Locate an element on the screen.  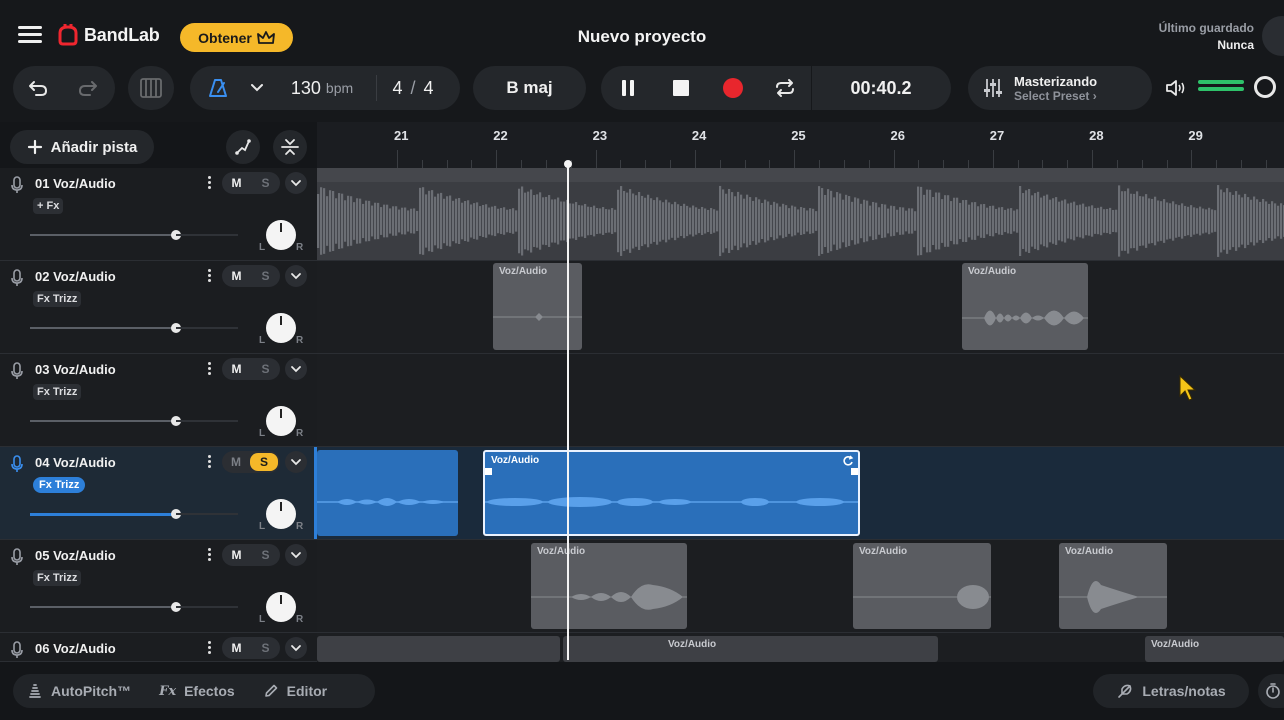
track-name: 01 Voz/Audio is located at coordinates (75, 183).